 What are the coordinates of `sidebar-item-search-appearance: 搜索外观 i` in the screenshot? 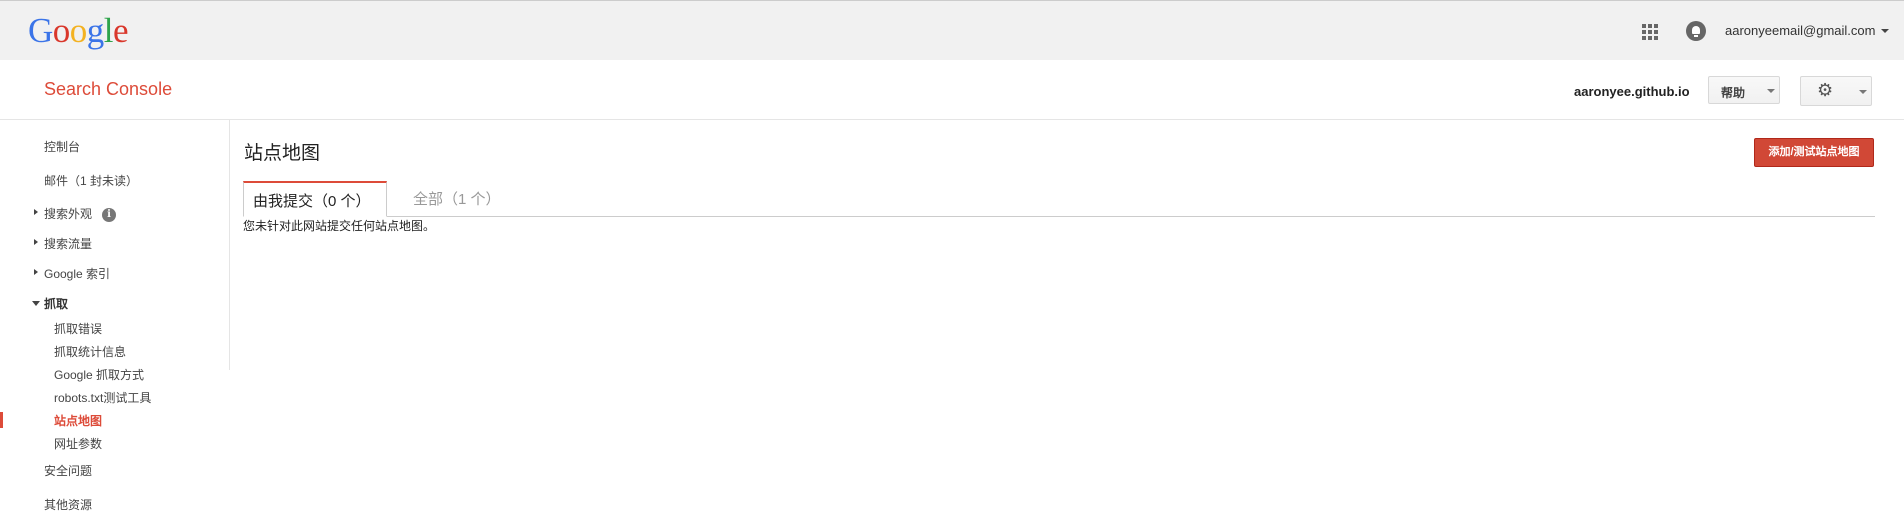 It's located at (80, 213).